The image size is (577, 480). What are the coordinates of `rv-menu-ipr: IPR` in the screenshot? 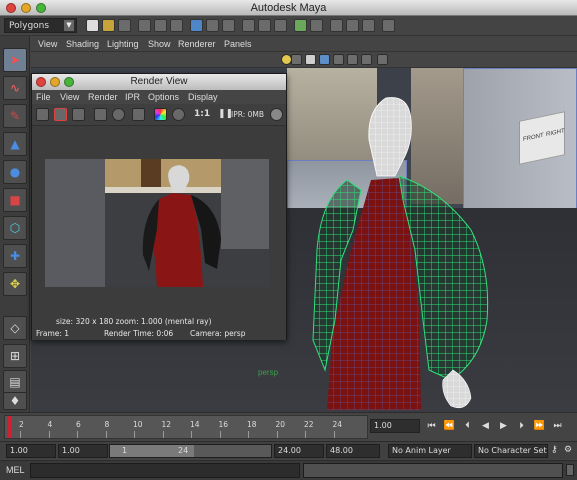 It's located at (132, 97).